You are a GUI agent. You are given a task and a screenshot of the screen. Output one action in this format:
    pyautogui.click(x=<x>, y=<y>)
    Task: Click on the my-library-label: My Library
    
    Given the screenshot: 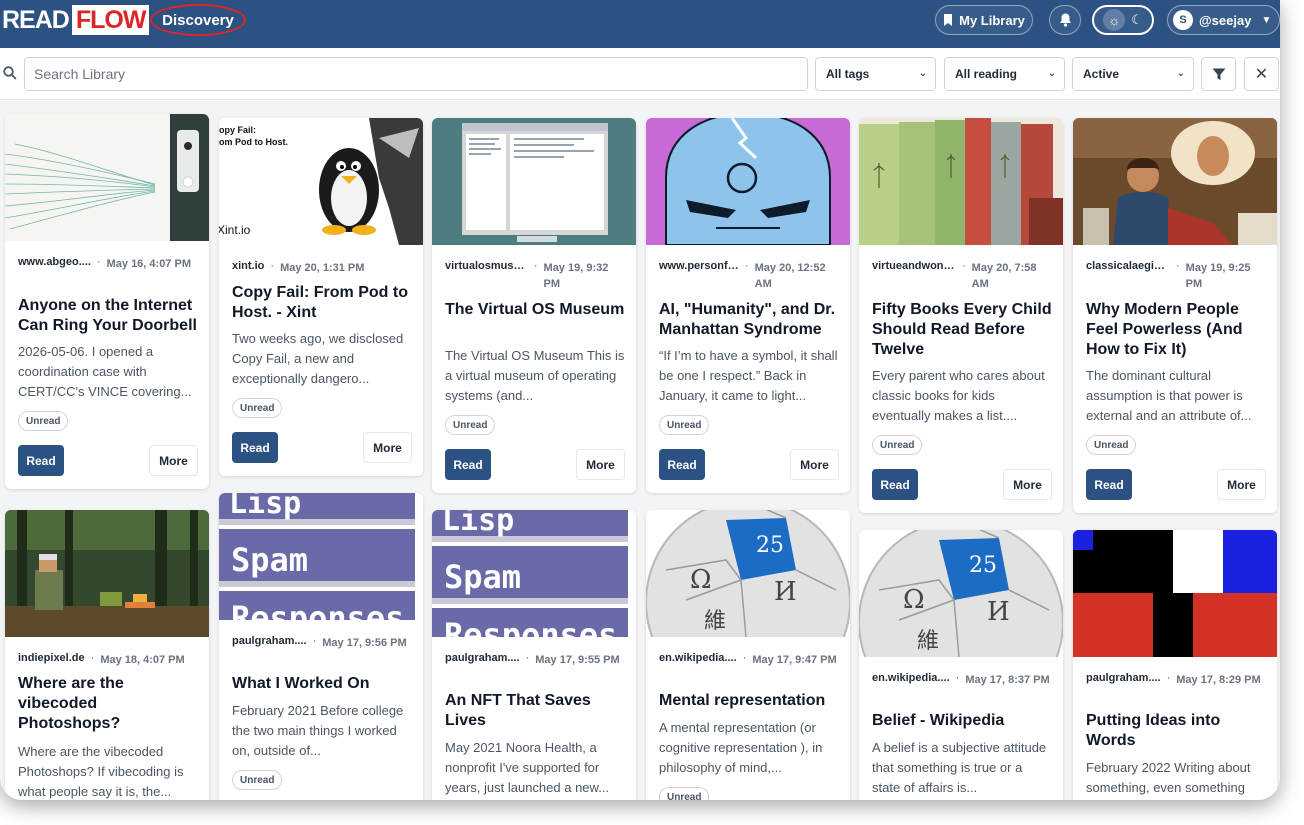 What is the action you would take?
    pyautogui.click(x=992, y=20)
    